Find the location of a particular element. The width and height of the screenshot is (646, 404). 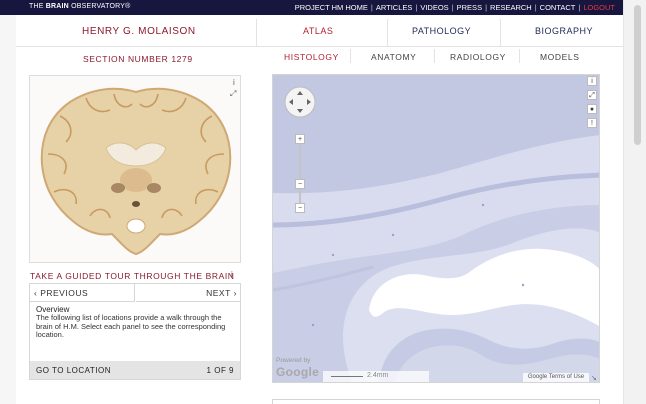

page-scrollbar is located at coordinates (634, 202).